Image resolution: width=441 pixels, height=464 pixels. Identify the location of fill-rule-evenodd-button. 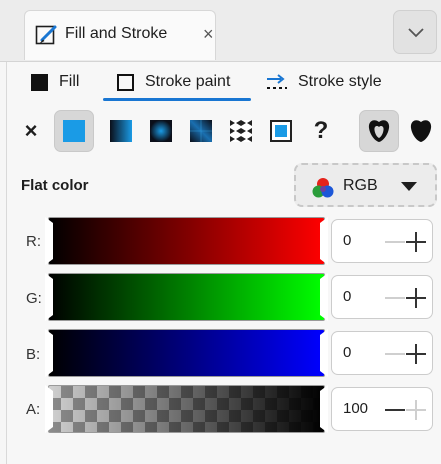
(379, 131).